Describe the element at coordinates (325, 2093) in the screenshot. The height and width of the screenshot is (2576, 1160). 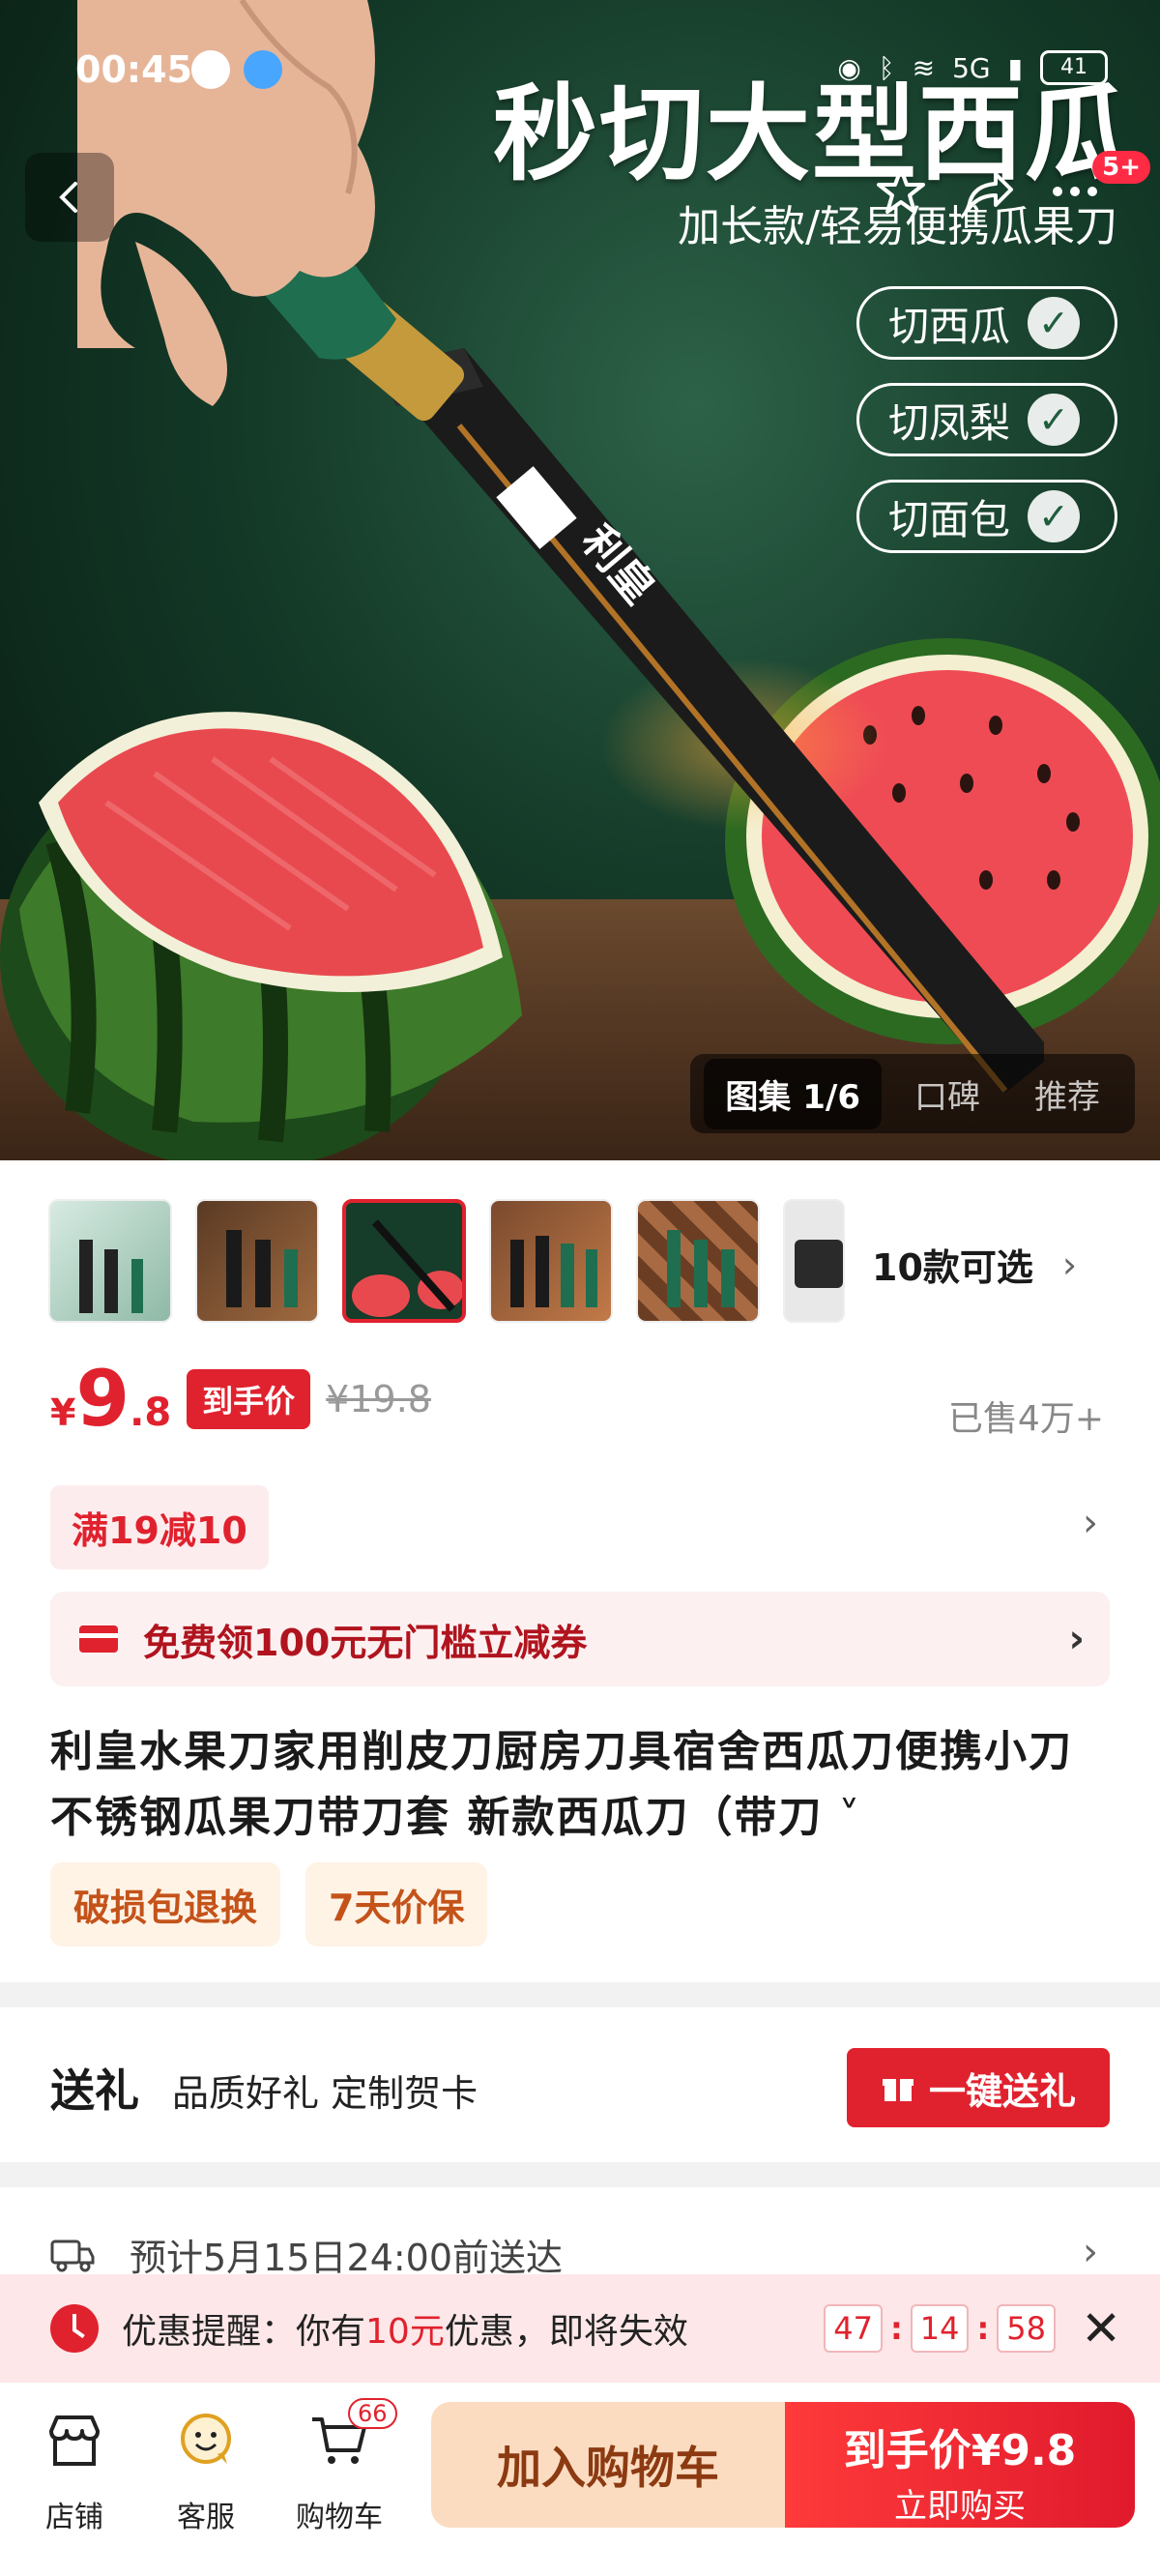
I see `gift-subtitle: 品质好礼 定制贺卡` at that location.